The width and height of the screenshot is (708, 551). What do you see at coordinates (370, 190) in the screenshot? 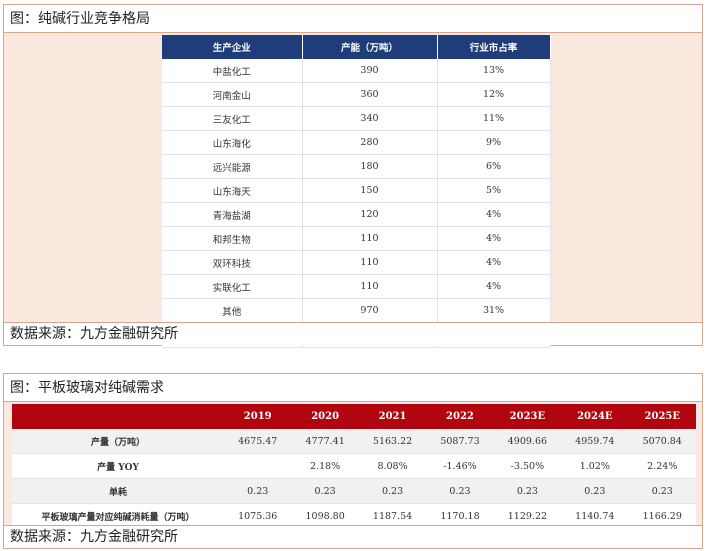
I see `capacity-cell: 150` at bounding box center [370, 190].